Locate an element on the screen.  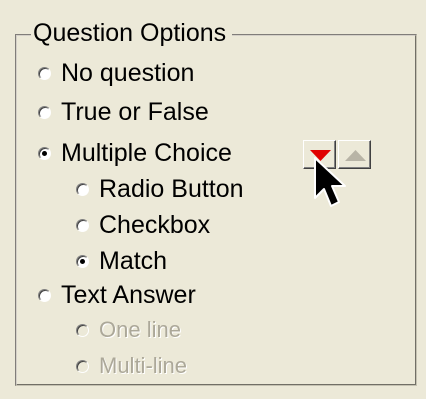
radio-no-question: No question is located at coordinates (116, 73).